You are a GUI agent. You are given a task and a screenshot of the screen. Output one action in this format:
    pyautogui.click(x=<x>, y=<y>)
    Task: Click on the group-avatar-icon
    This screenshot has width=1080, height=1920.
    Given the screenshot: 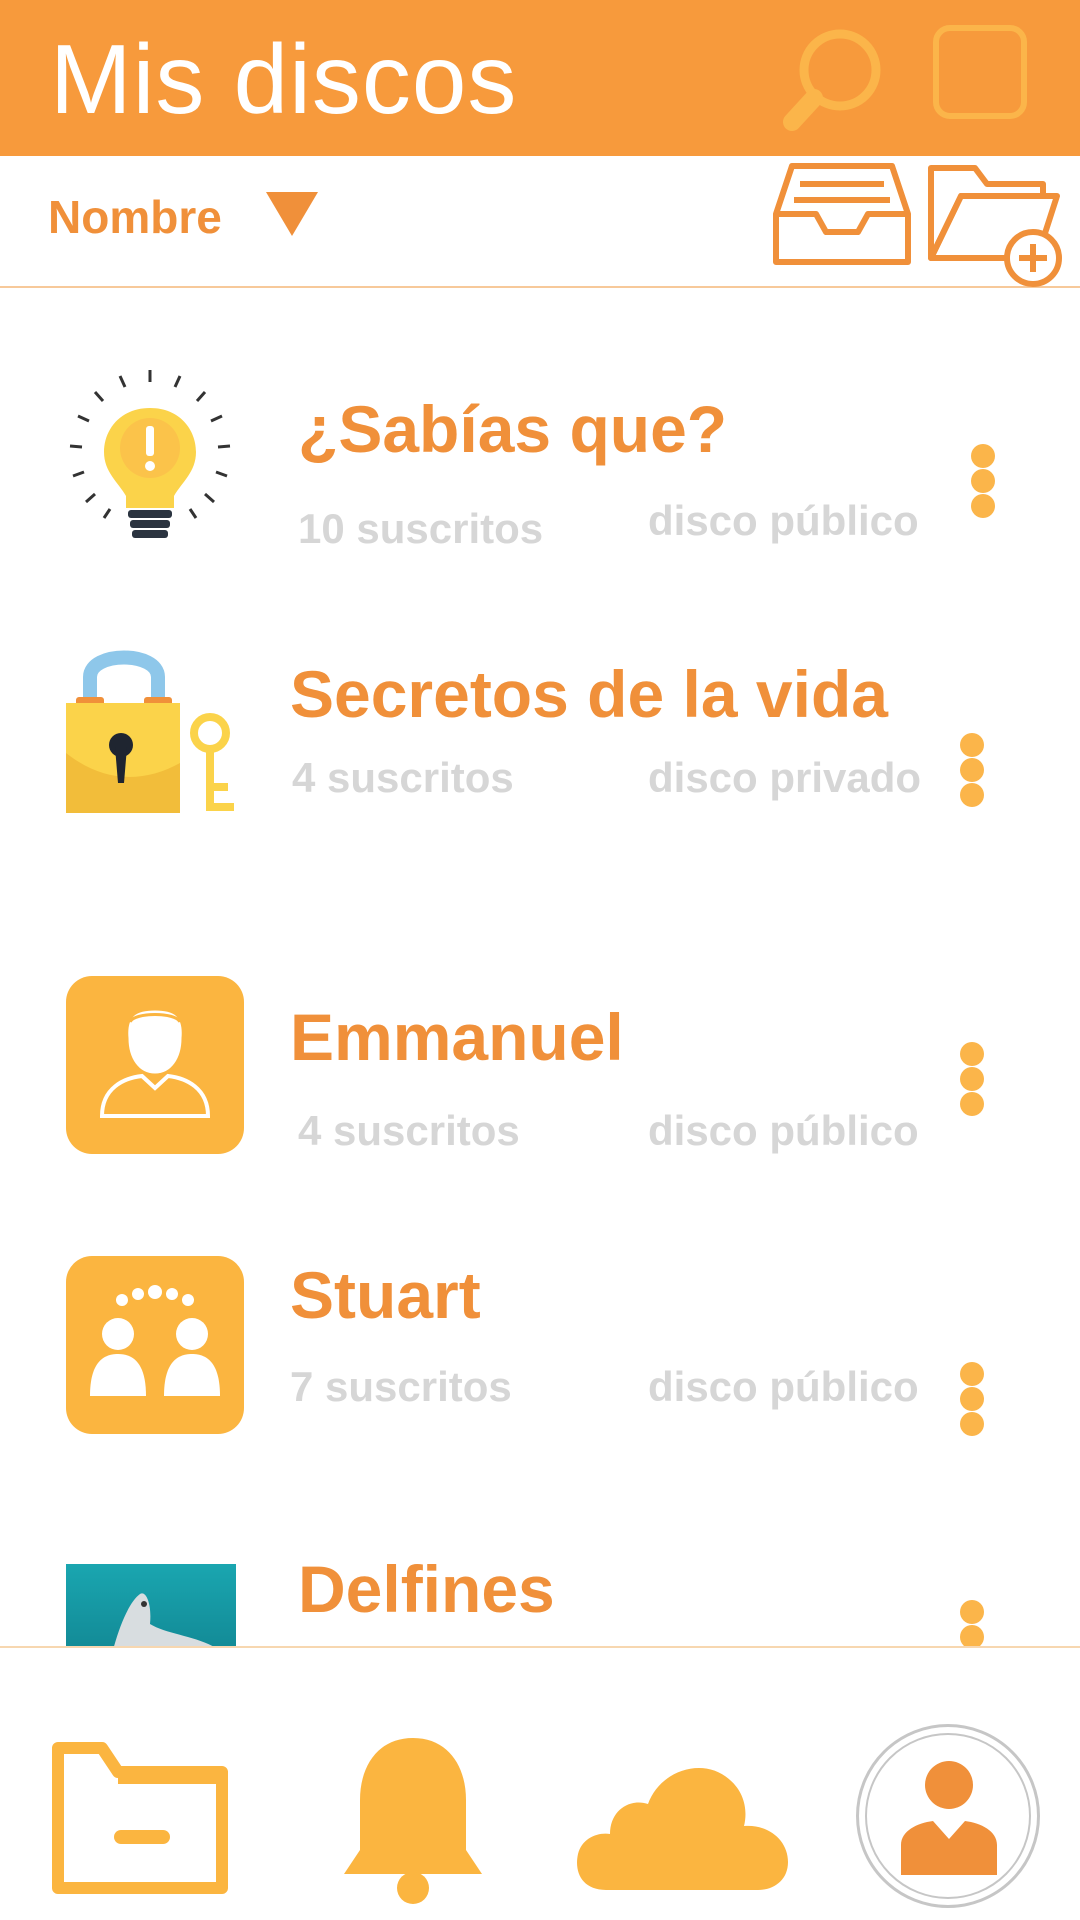 What is the action you would take?
    pyautogui.click(x=155, y=1345)
    